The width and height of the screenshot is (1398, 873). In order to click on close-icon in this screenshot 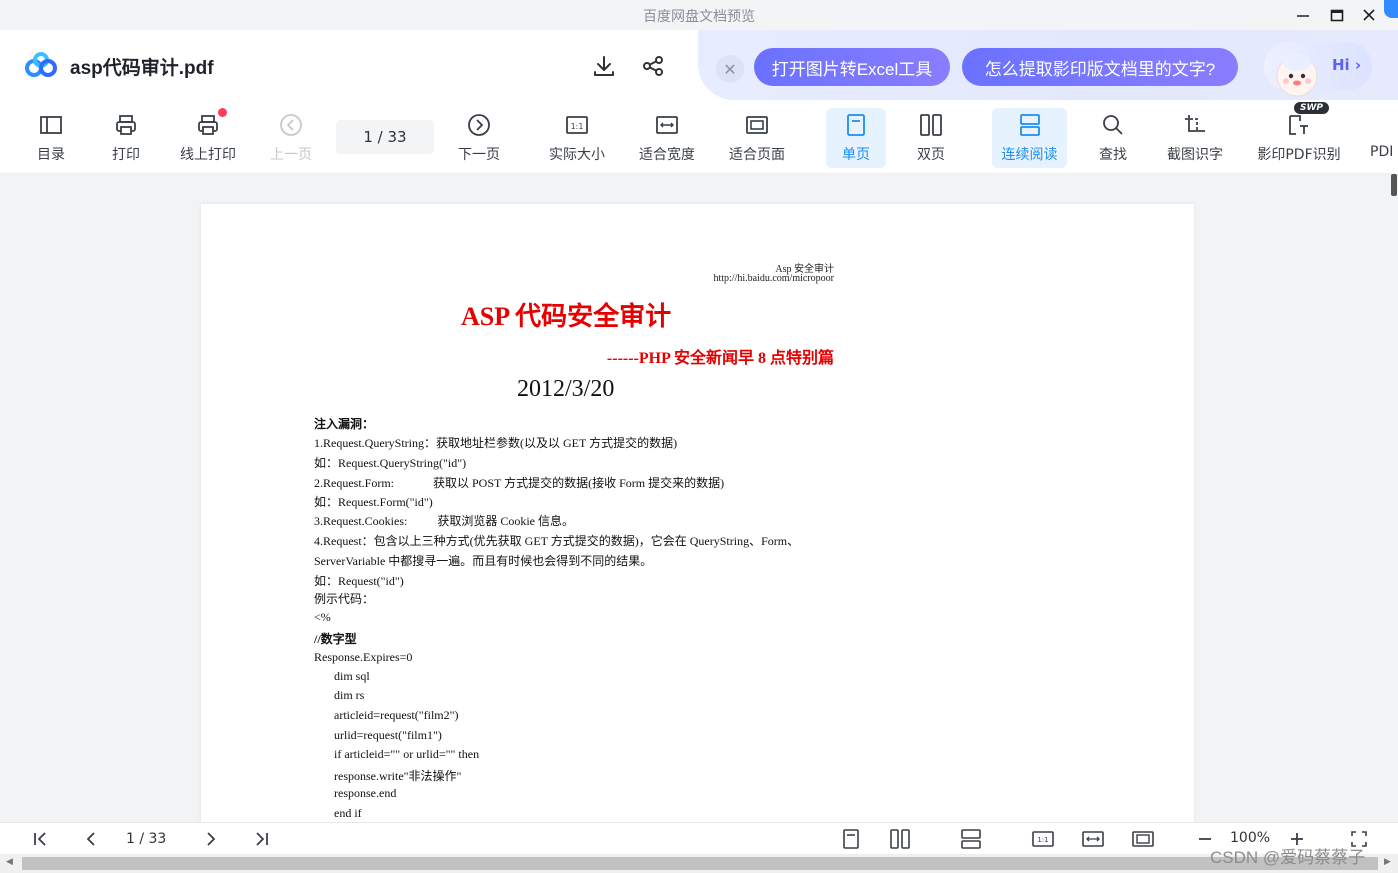, I will do `click(1369, 15)`.